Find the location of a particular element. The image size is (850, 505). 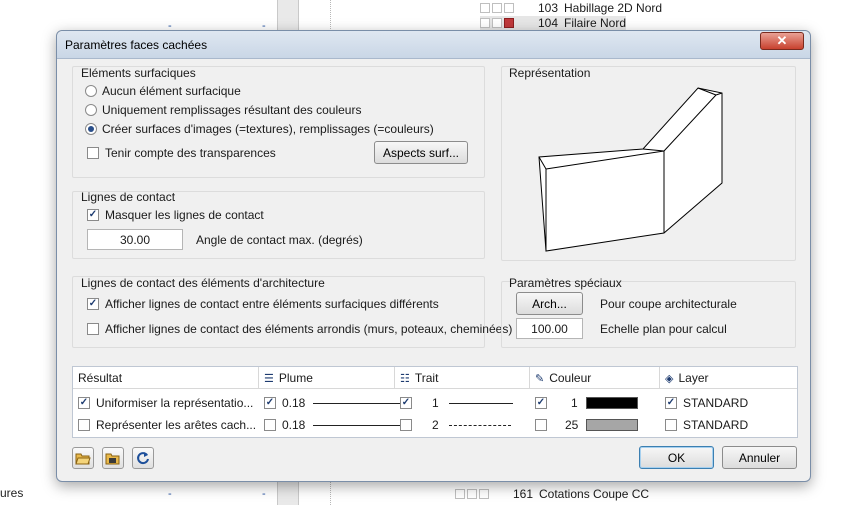

ok-button: OK is located at coordinates (676, 457).